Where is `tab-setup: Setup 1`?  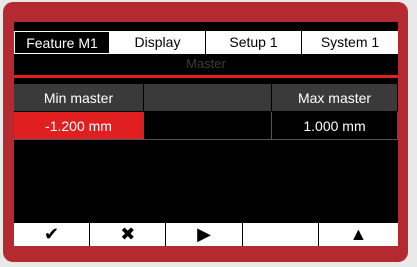
tab-setup: Setup 1 is located at coordinates (254, 42).